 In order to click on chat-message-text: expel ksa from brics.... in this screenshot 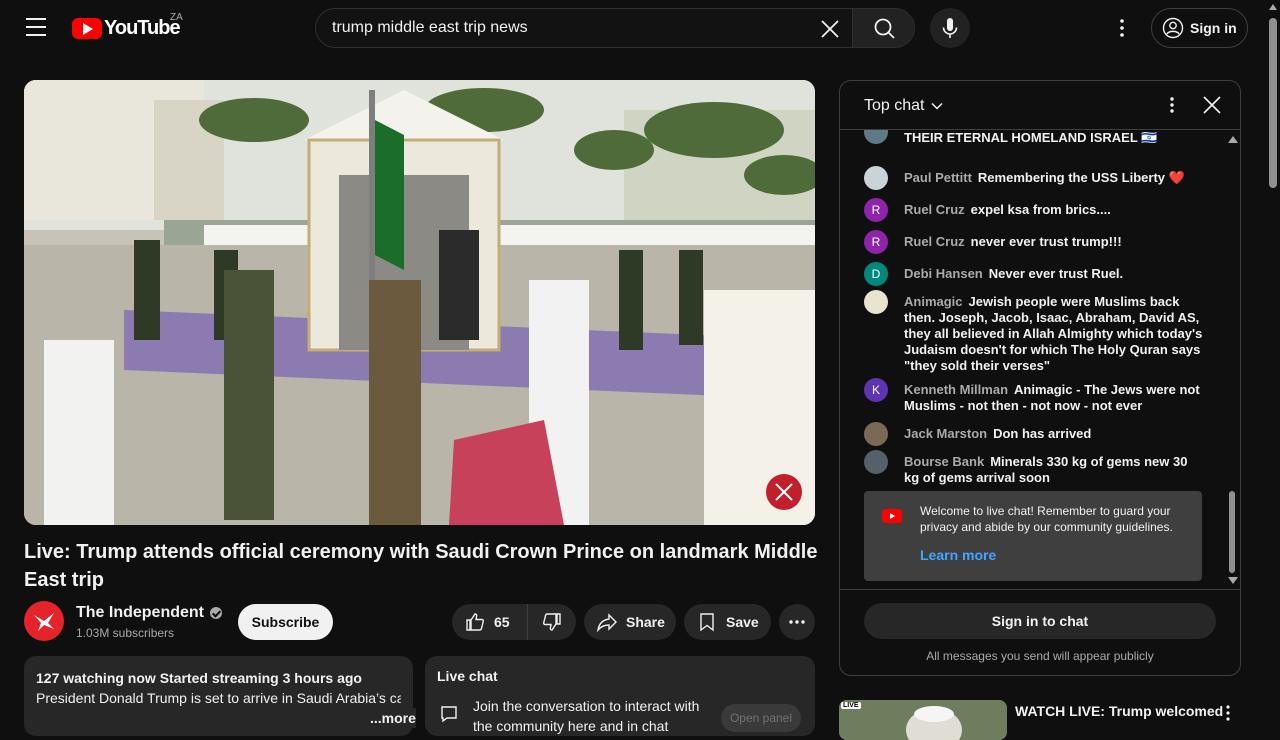, I will do `click(1040, 209)`.